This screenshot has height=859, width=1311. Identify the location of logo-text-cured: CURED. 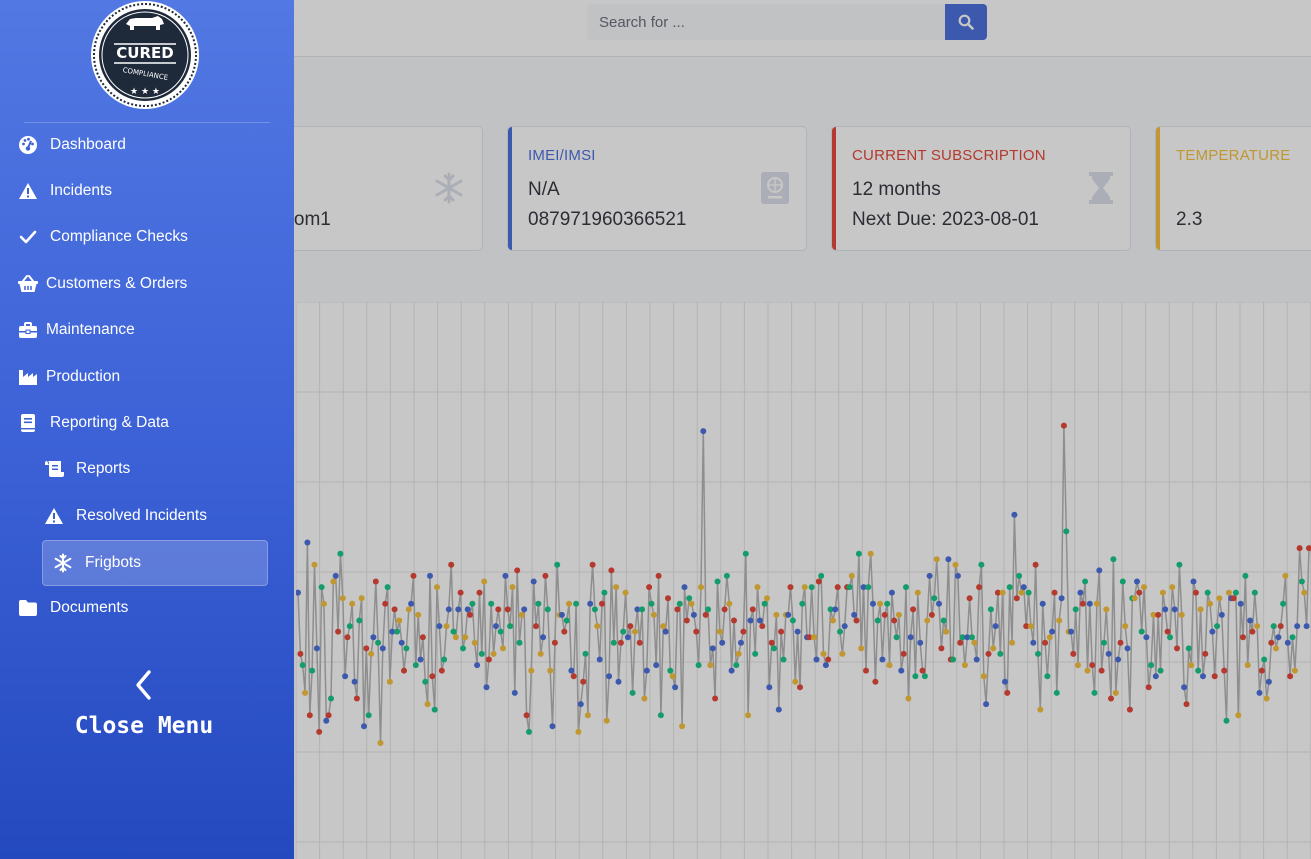
(144, 53).